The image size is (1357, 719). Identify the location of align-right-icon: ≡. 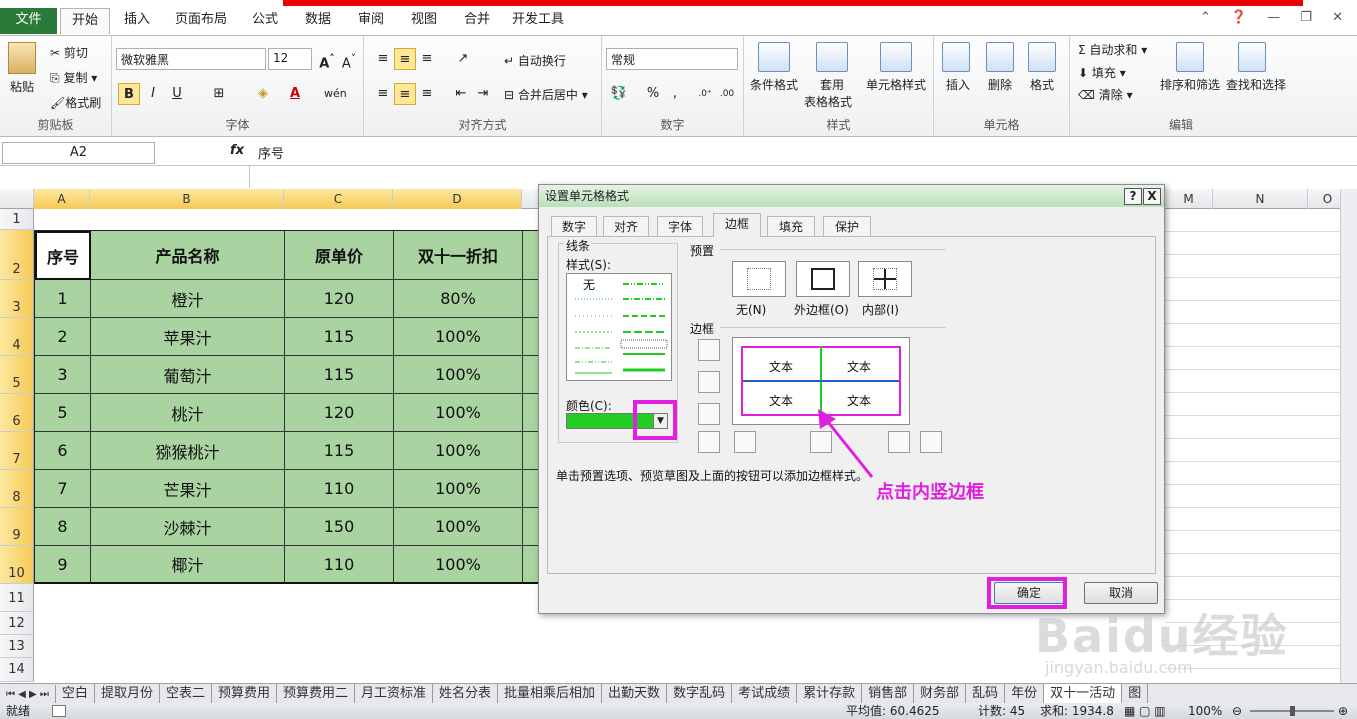
(427, 94).